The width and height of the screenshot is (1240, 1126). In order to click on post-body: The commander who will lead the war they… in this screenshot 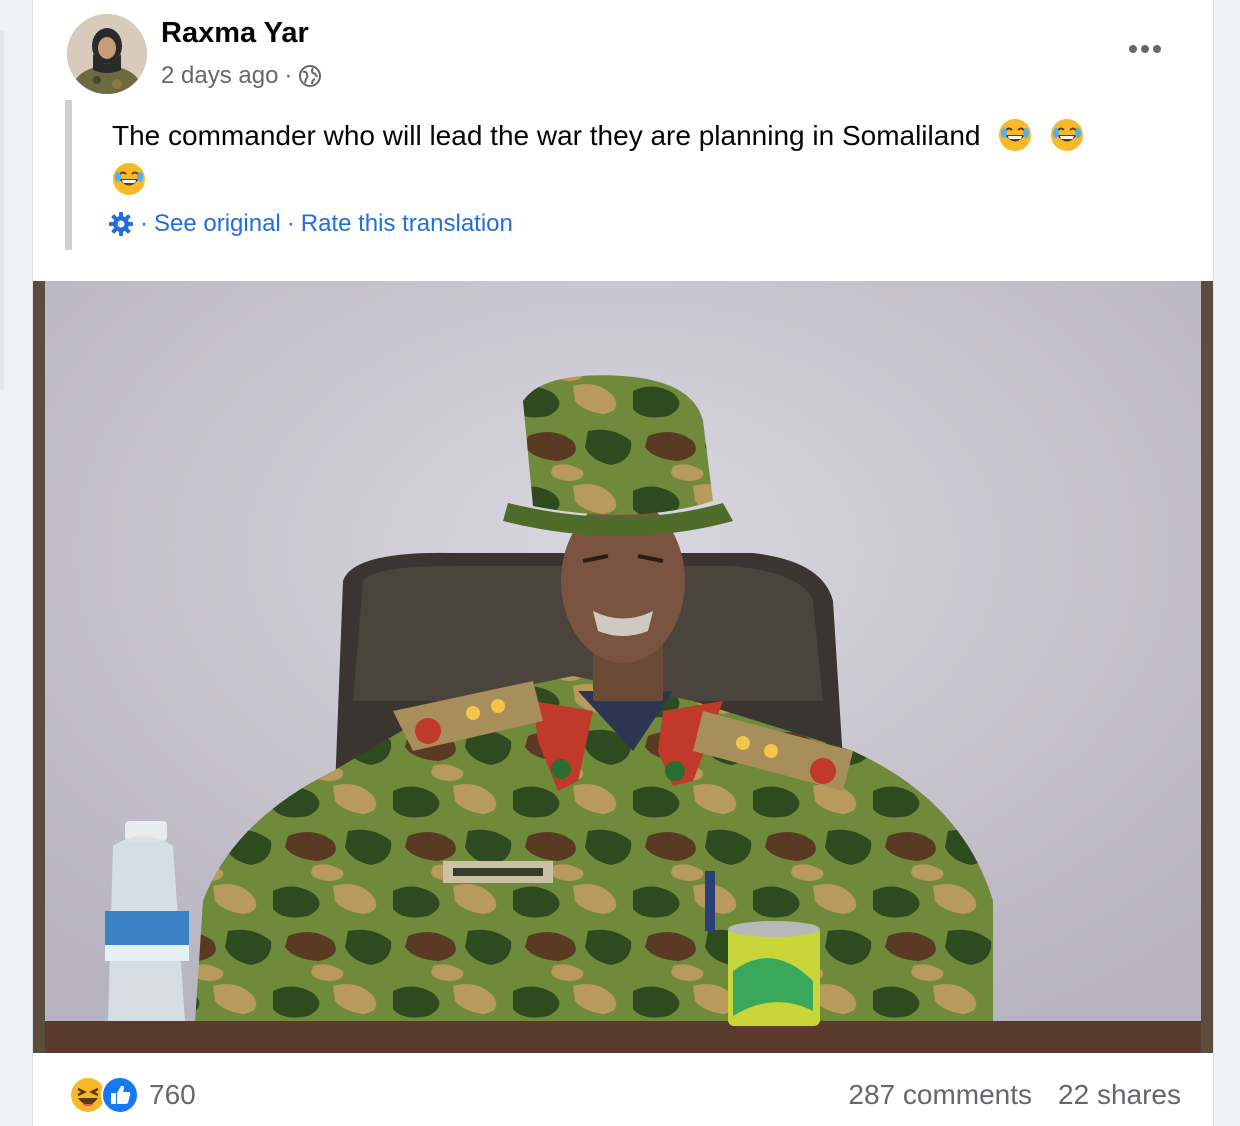, I will do `click(546, 135)`.